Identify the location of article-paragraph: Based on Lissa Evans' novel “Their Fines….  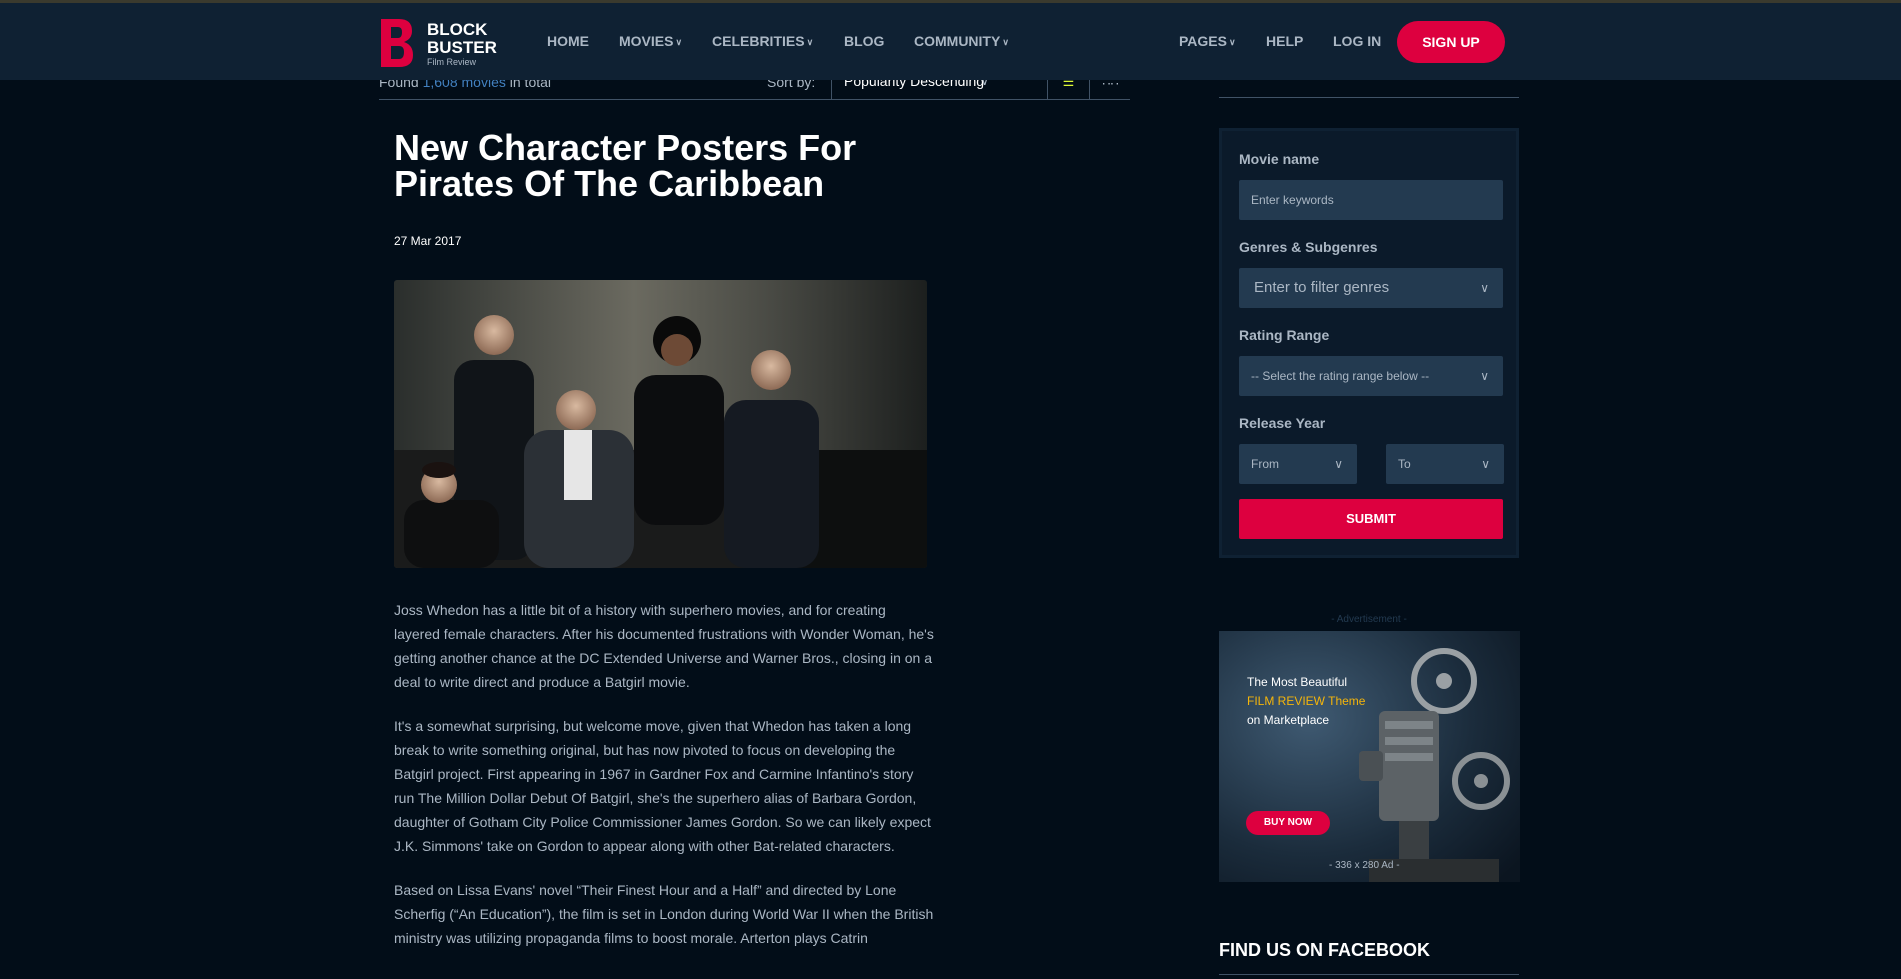
(664, 914).